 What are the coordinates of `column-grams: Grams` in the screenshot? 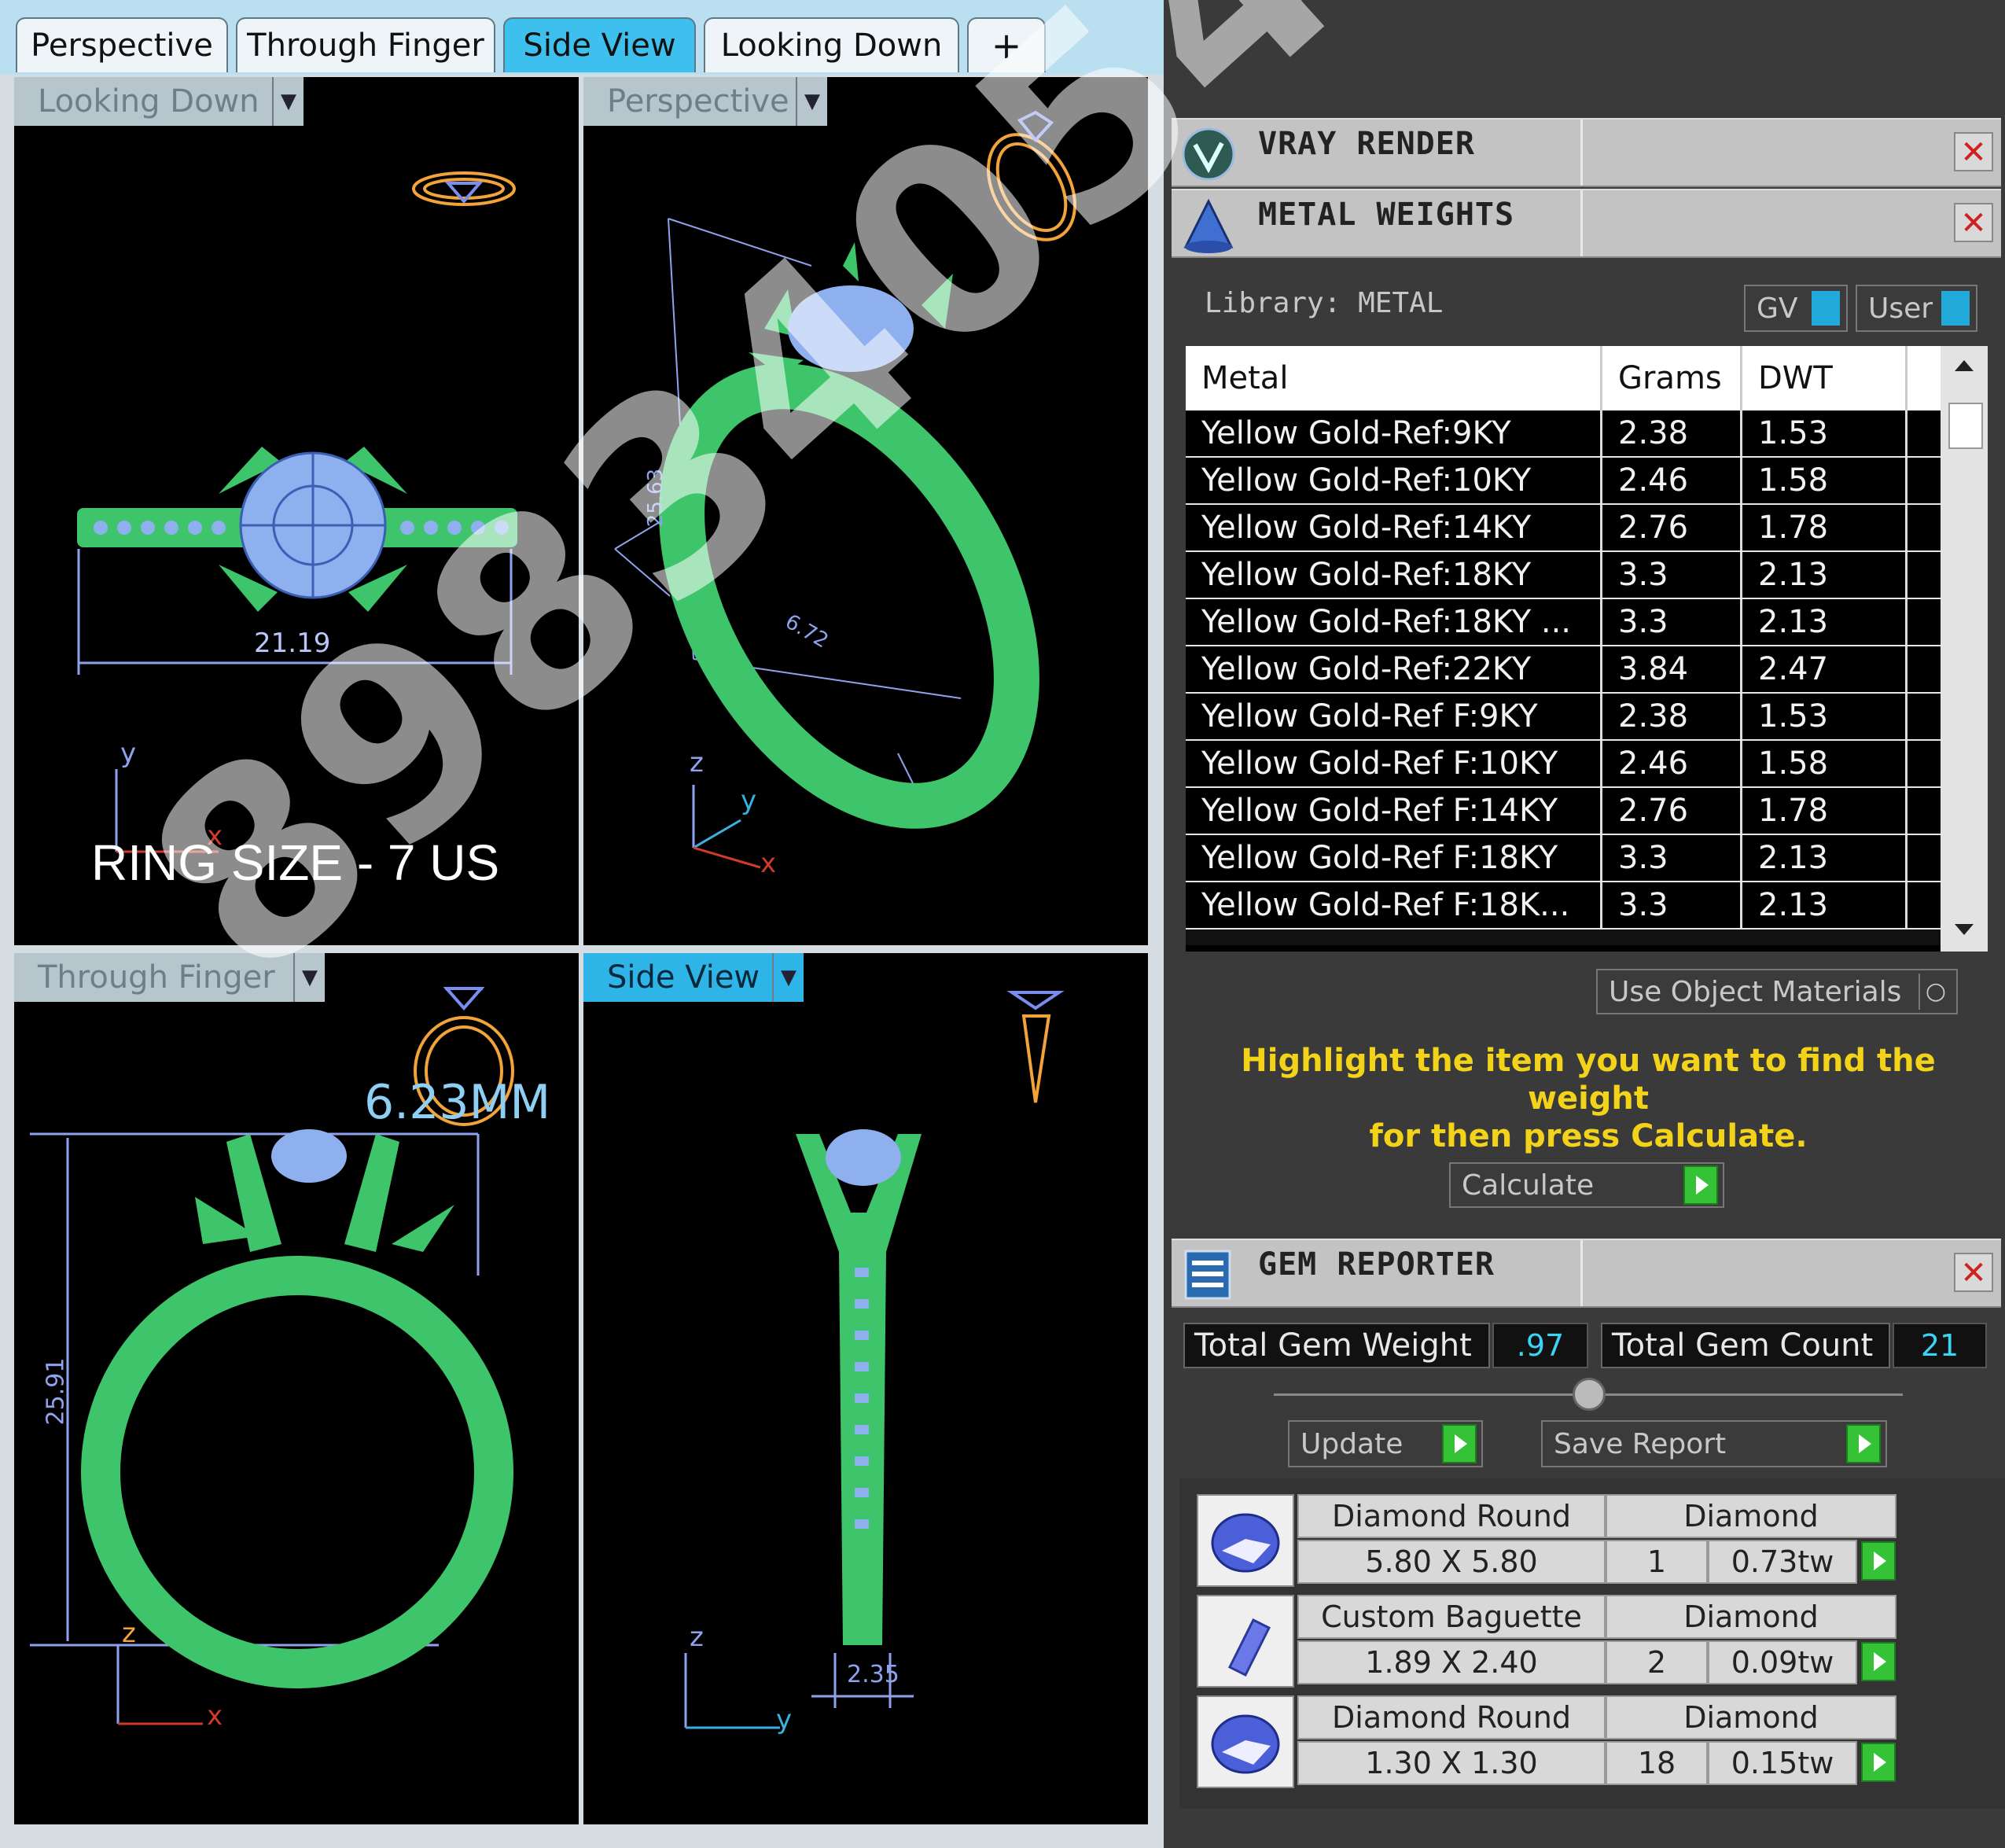 It's located at (1672, 378).